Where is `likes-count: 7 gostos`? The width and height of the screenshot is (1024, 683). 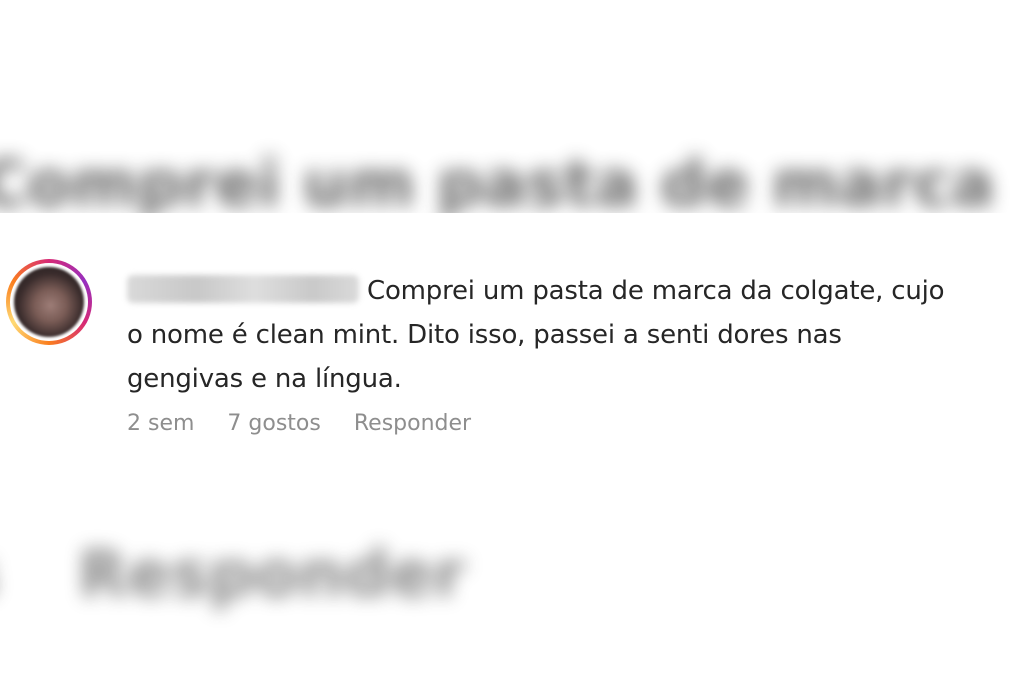
likes-count: 7 gostos is located at coordinates (273, 423).